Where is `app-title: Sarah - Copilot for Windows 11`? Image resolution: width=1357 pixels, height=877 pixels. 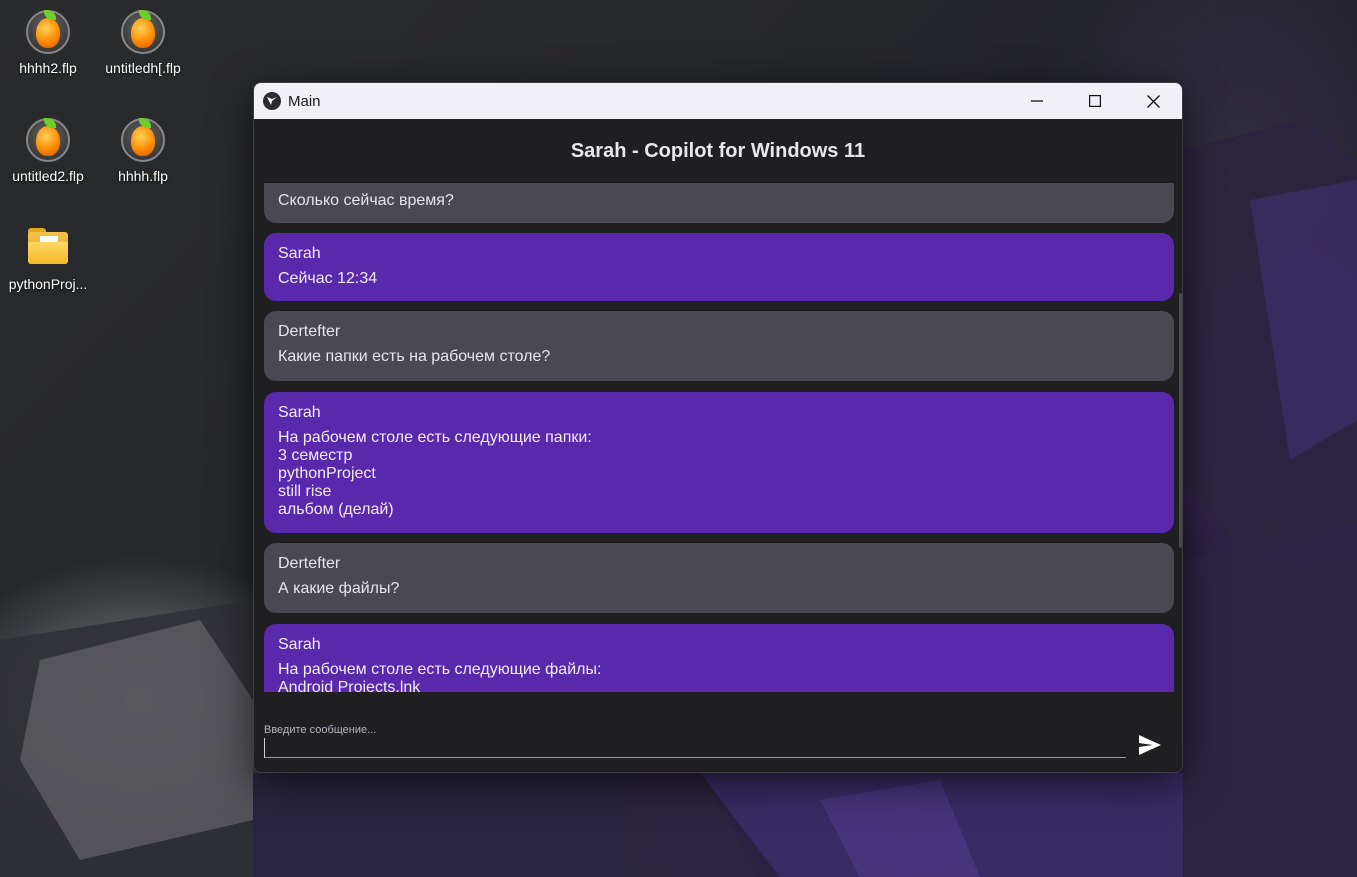 app-title: Sarah - Copilot for Windows 11 is located at coordinates (718, 150).